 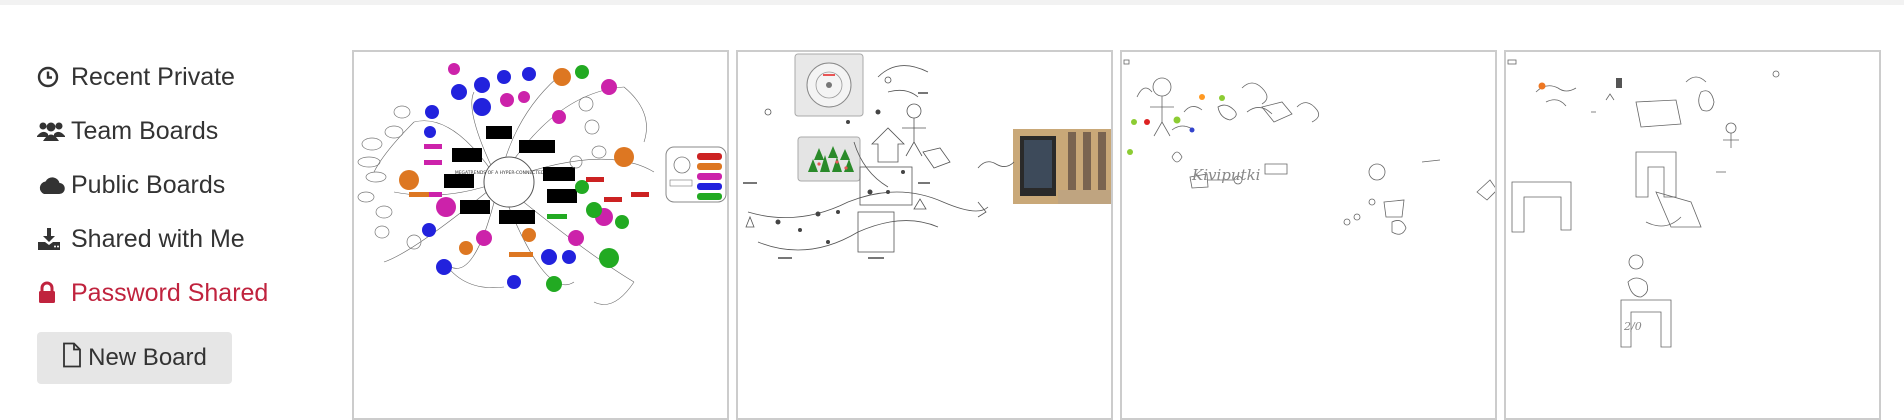 I want to click on handwritten-note: Kiviputki, so click(x=1226, y=175).